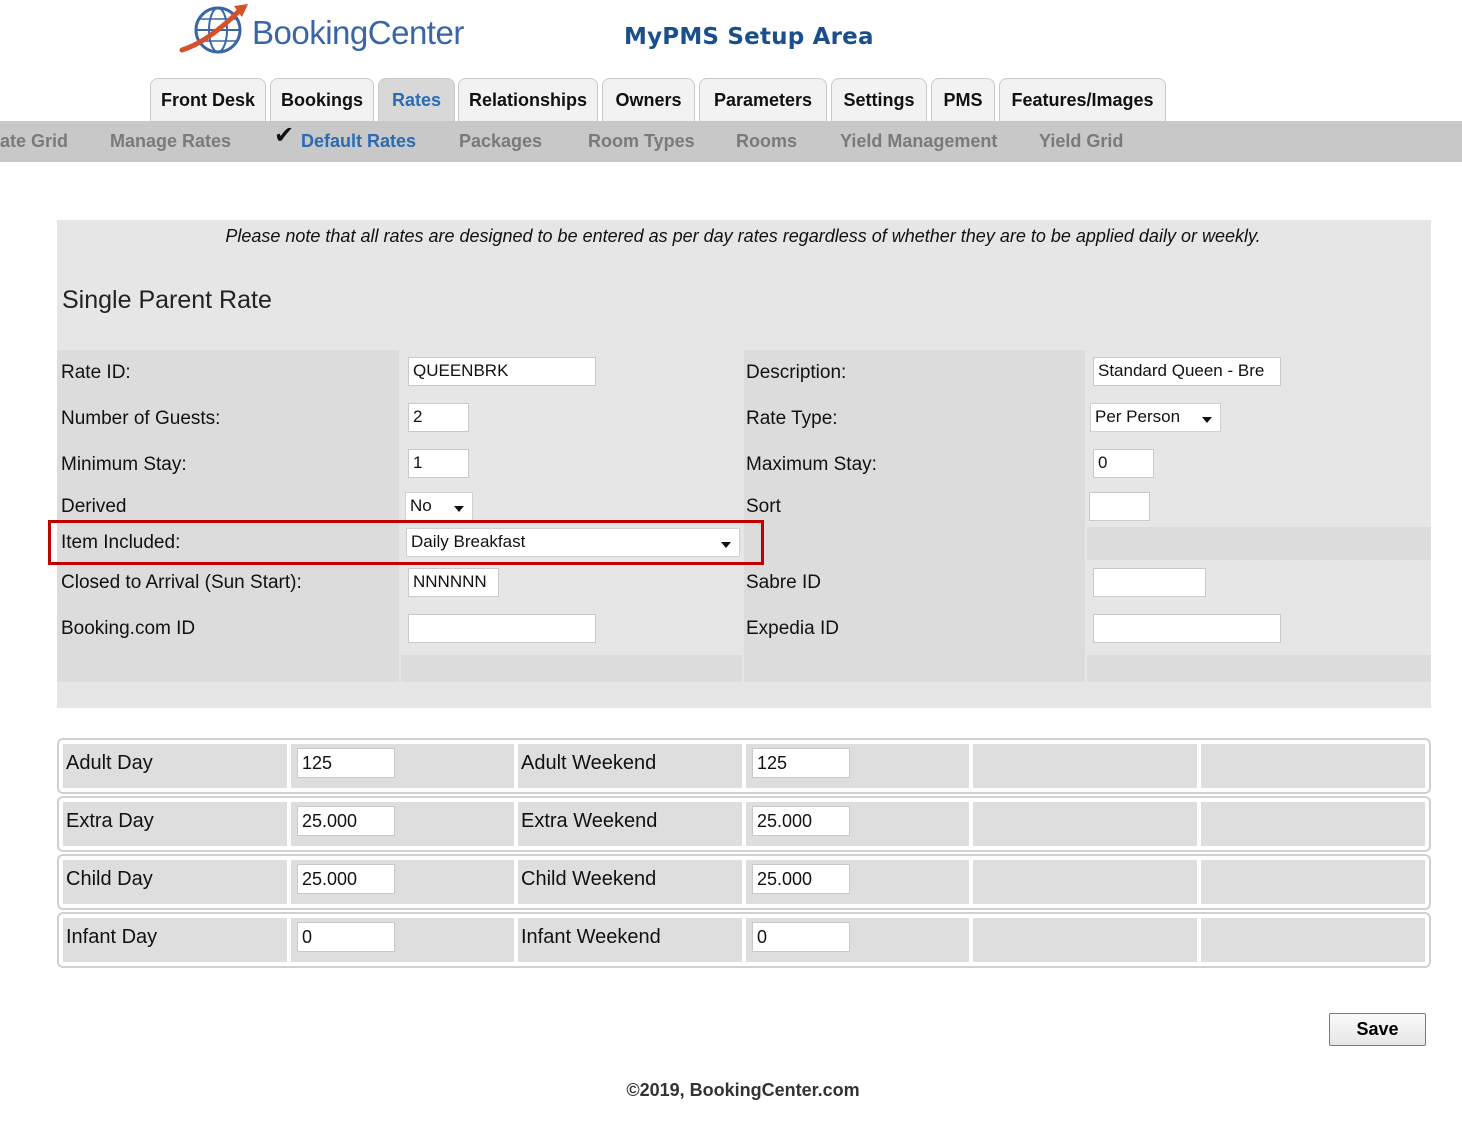 Image resolution: width=1462 pixels, height=1125 pixels. Describe the element at coordinates (416, 99) in the screenshot. I see `tab-rates: Rates` at that location.